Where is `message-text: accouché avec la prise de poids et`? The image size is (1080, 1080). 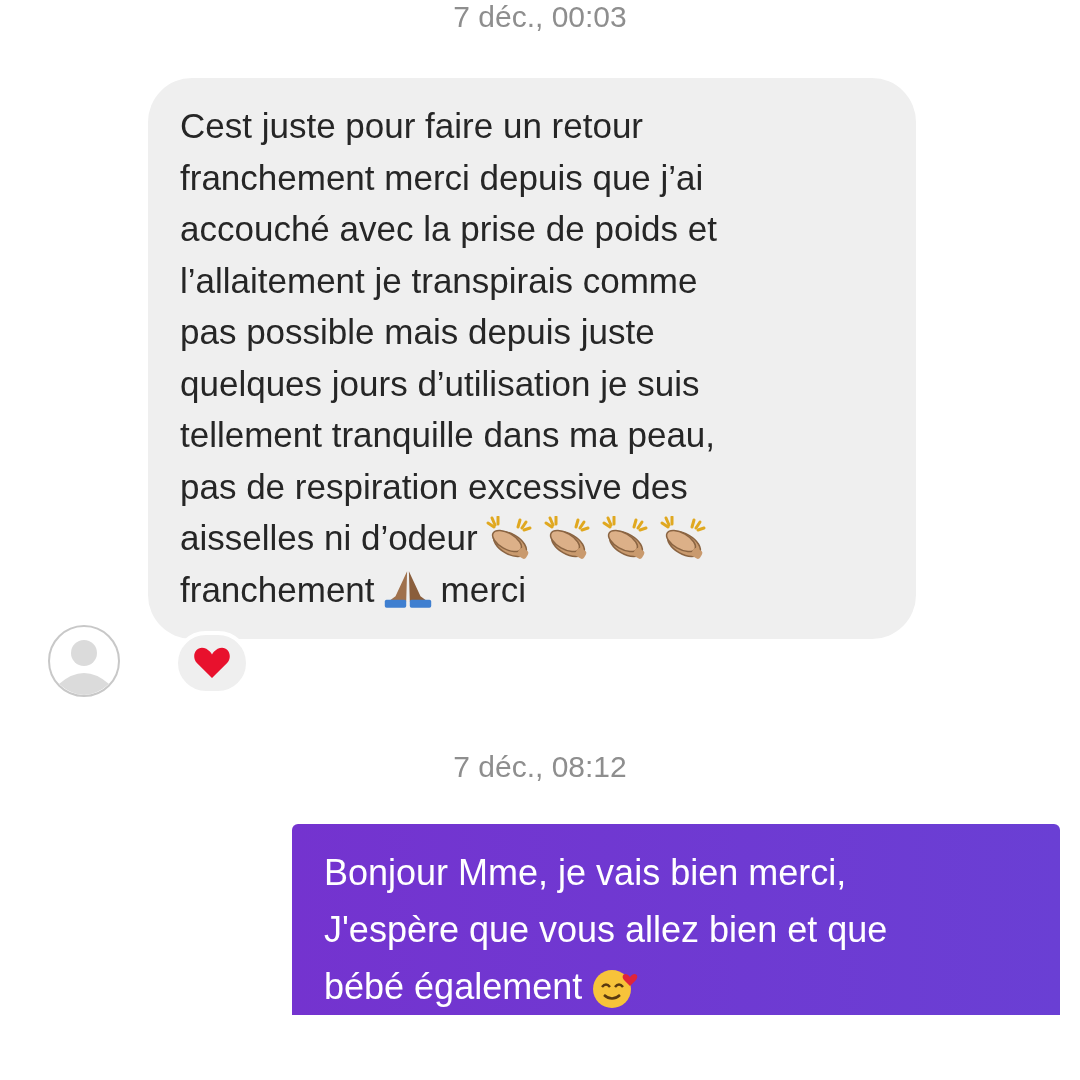 message-text: accouché avec la prise de poids et is located at coordinates (448, 229).